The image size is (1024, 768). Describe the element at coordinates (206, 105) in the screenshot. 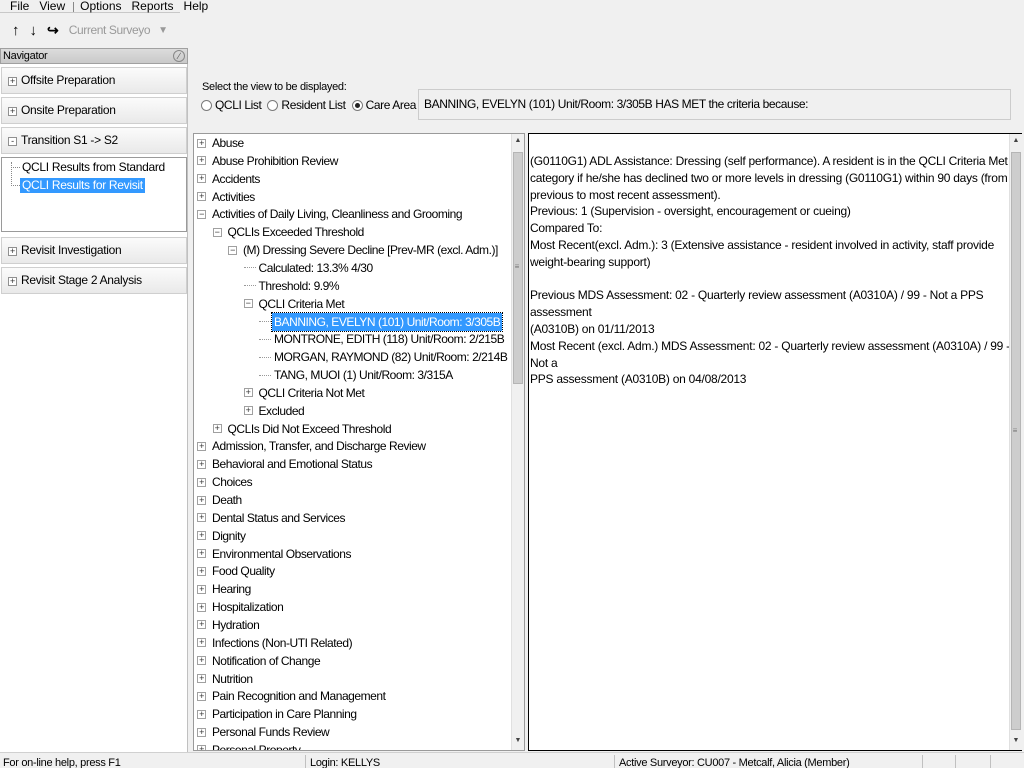

I see `radio-qcli-list` at that location.